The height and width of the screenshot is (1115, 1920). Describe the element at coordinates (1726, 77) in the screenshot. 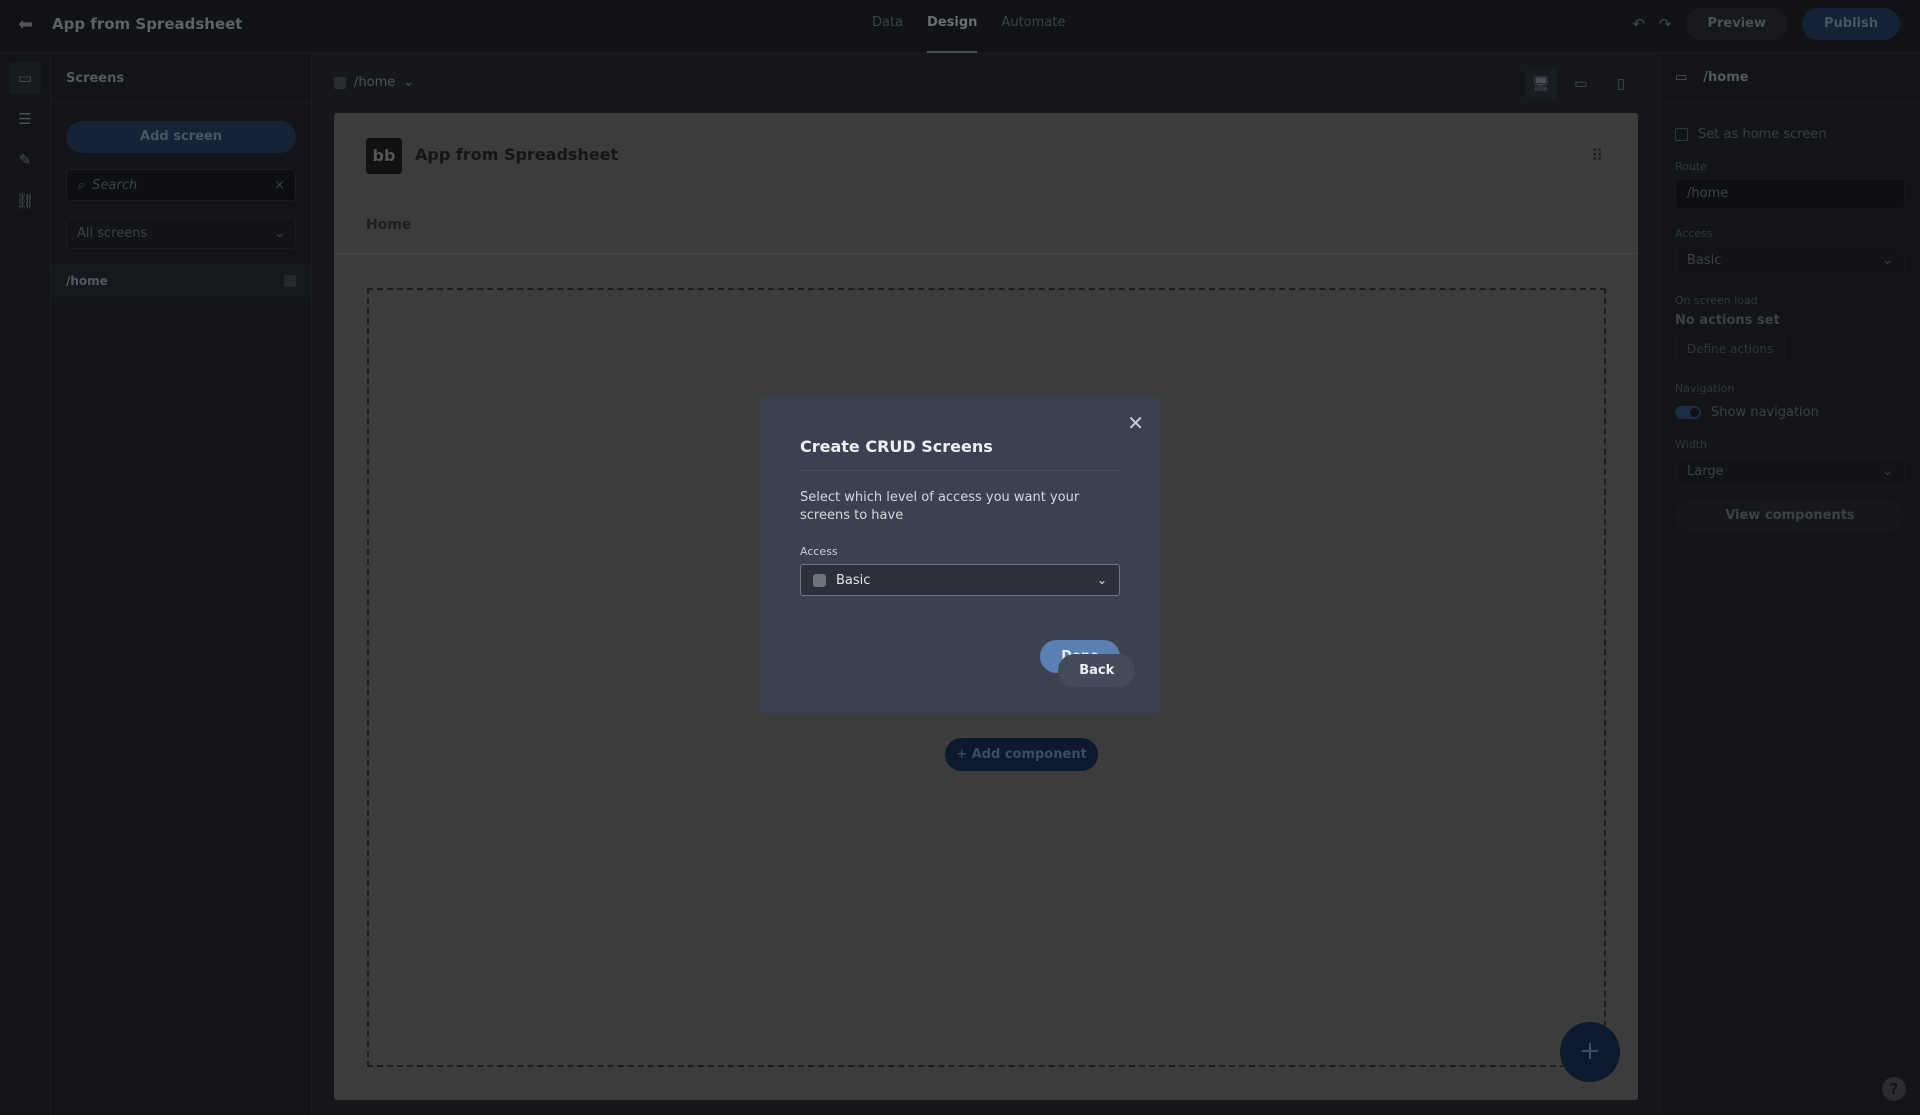

I see `settings-title: /home` at that location.